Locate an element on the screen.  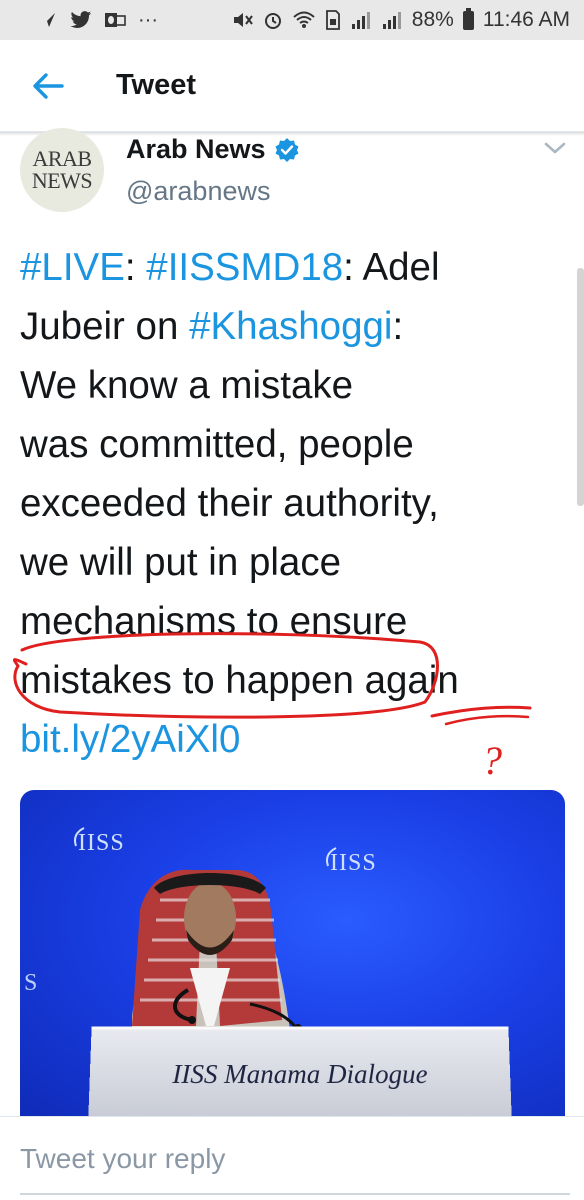
author-name-row: Arab News is located at coordinates (213, 149).